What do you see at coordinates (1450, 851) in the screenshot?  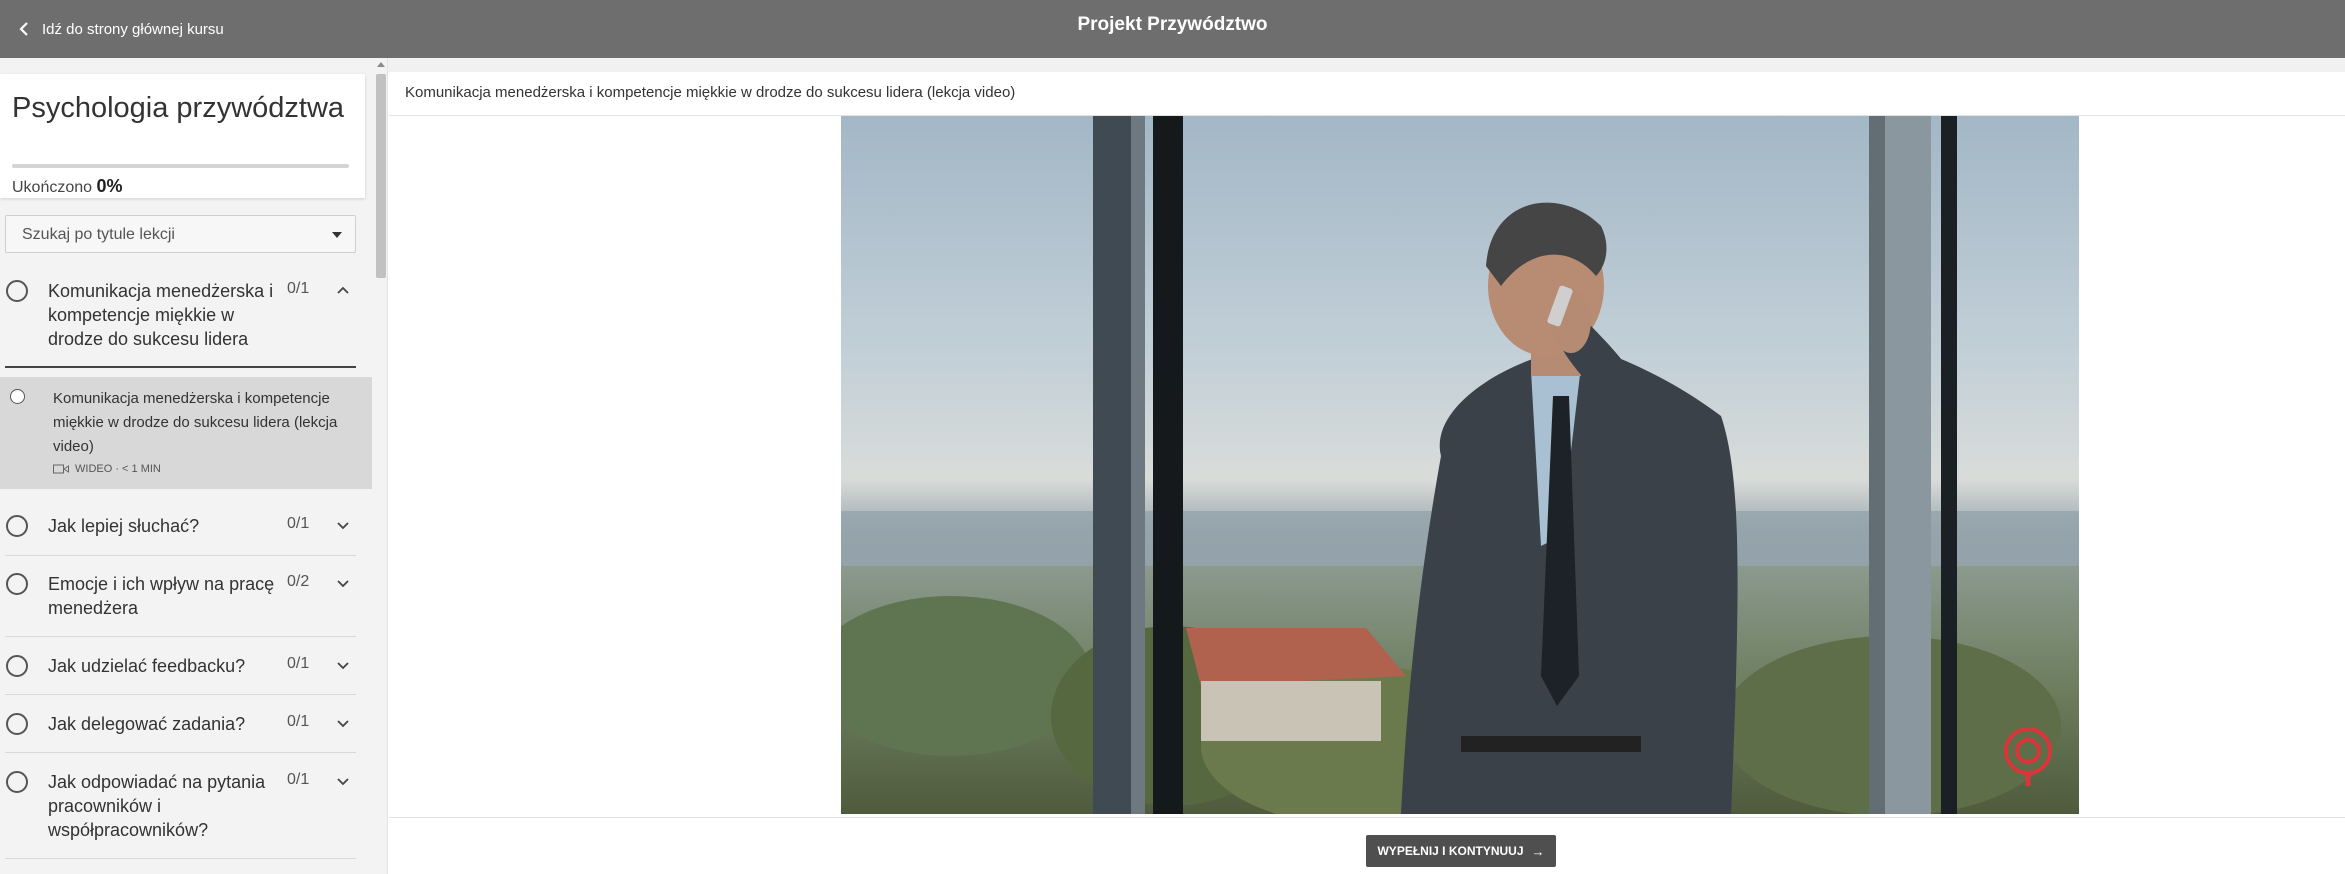 I see `continue-button-label: WYPEŁNIJ I KONTYNUUJ` at bounding box center [1450, 851].